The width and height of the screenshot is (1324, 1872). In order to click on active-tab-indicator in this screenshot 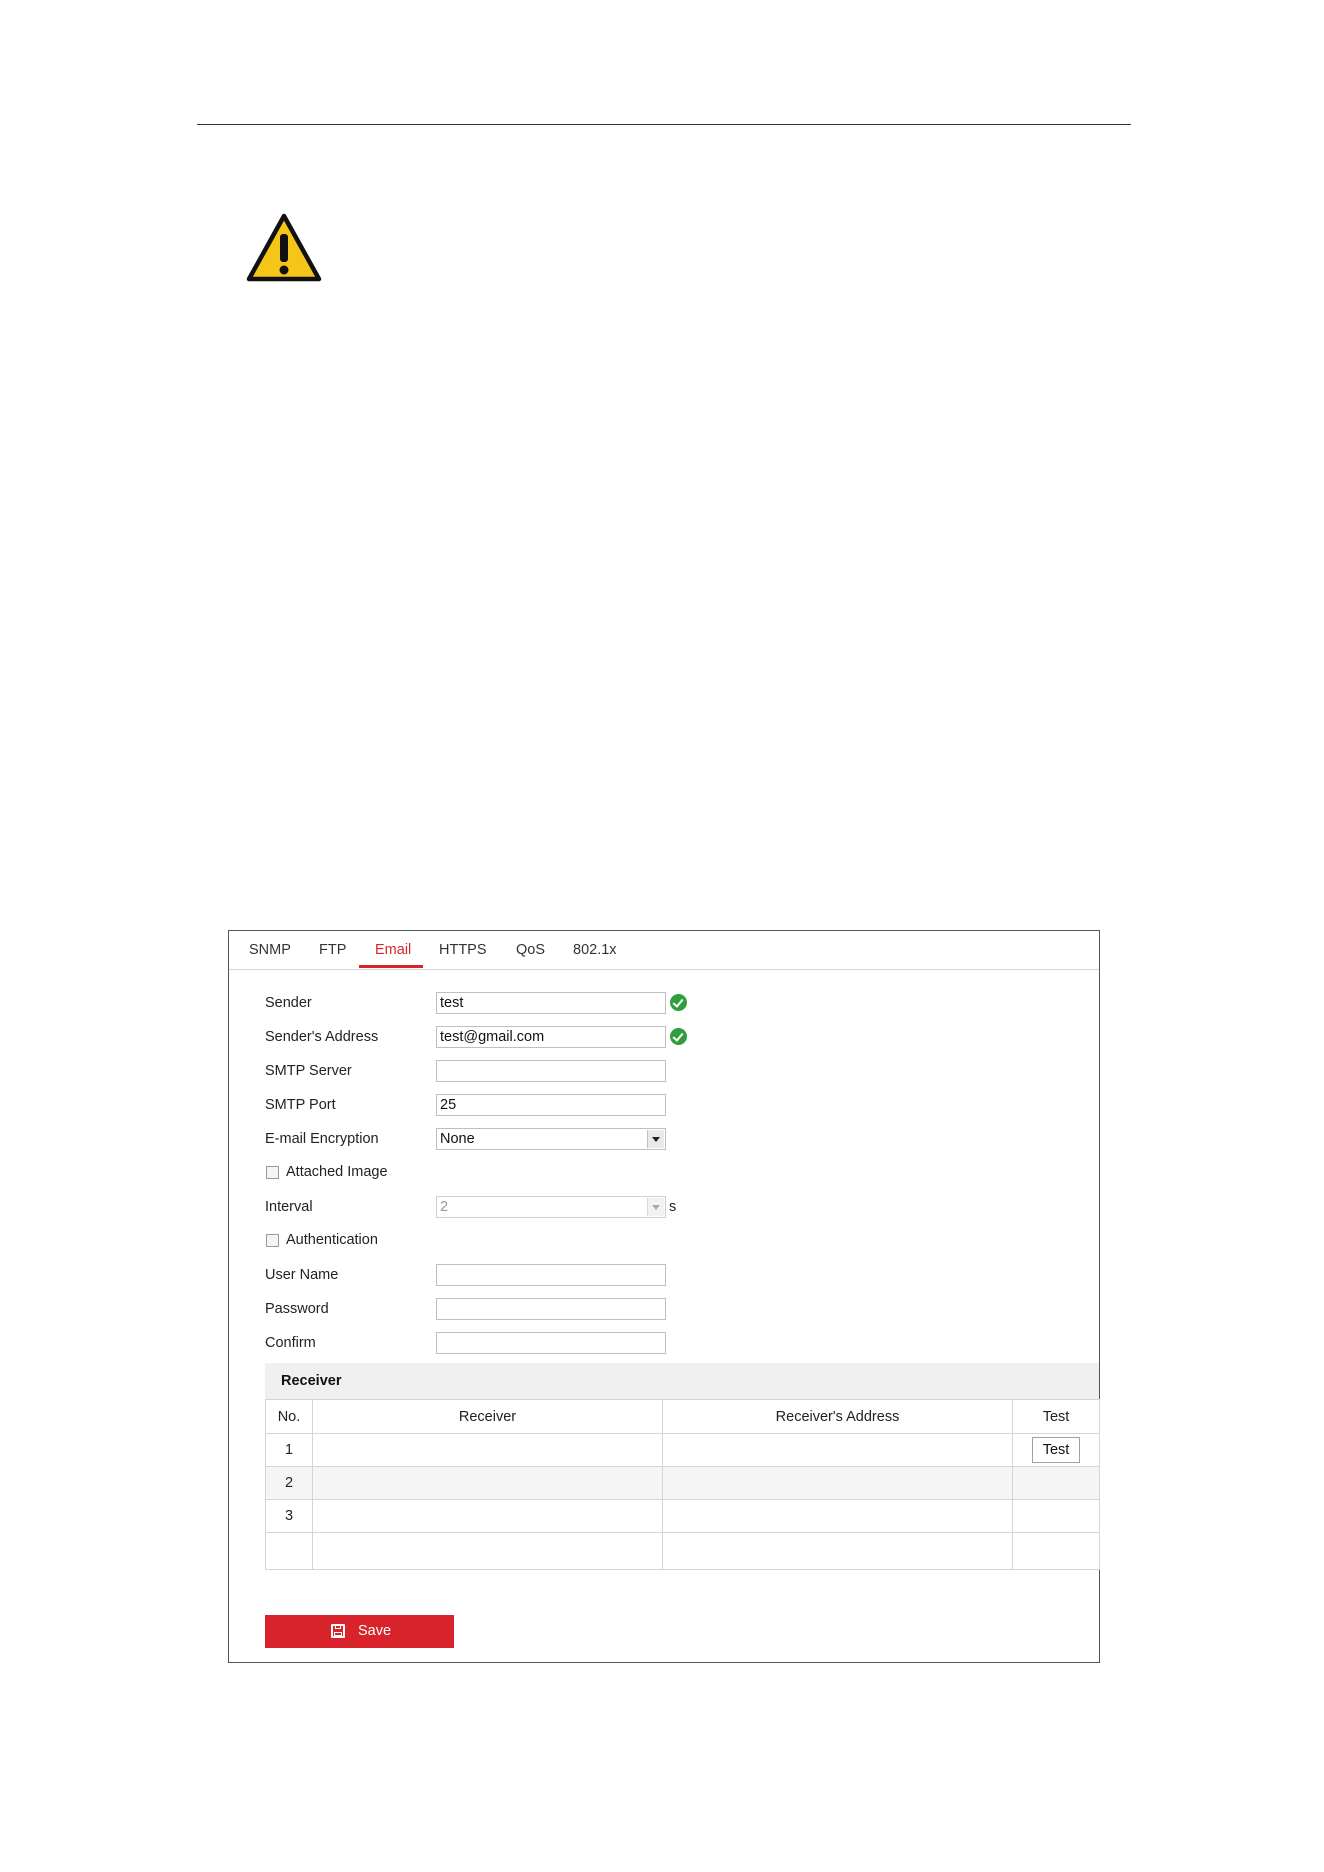, I will do `click(391, 966)`.